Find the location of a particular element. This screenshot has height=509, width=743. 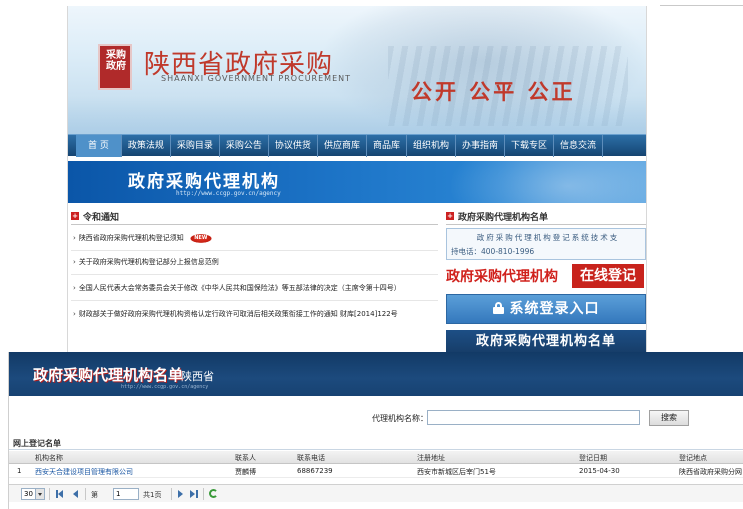

nav-item-announcements: 采购公告 is located at coordinates (244, 145).